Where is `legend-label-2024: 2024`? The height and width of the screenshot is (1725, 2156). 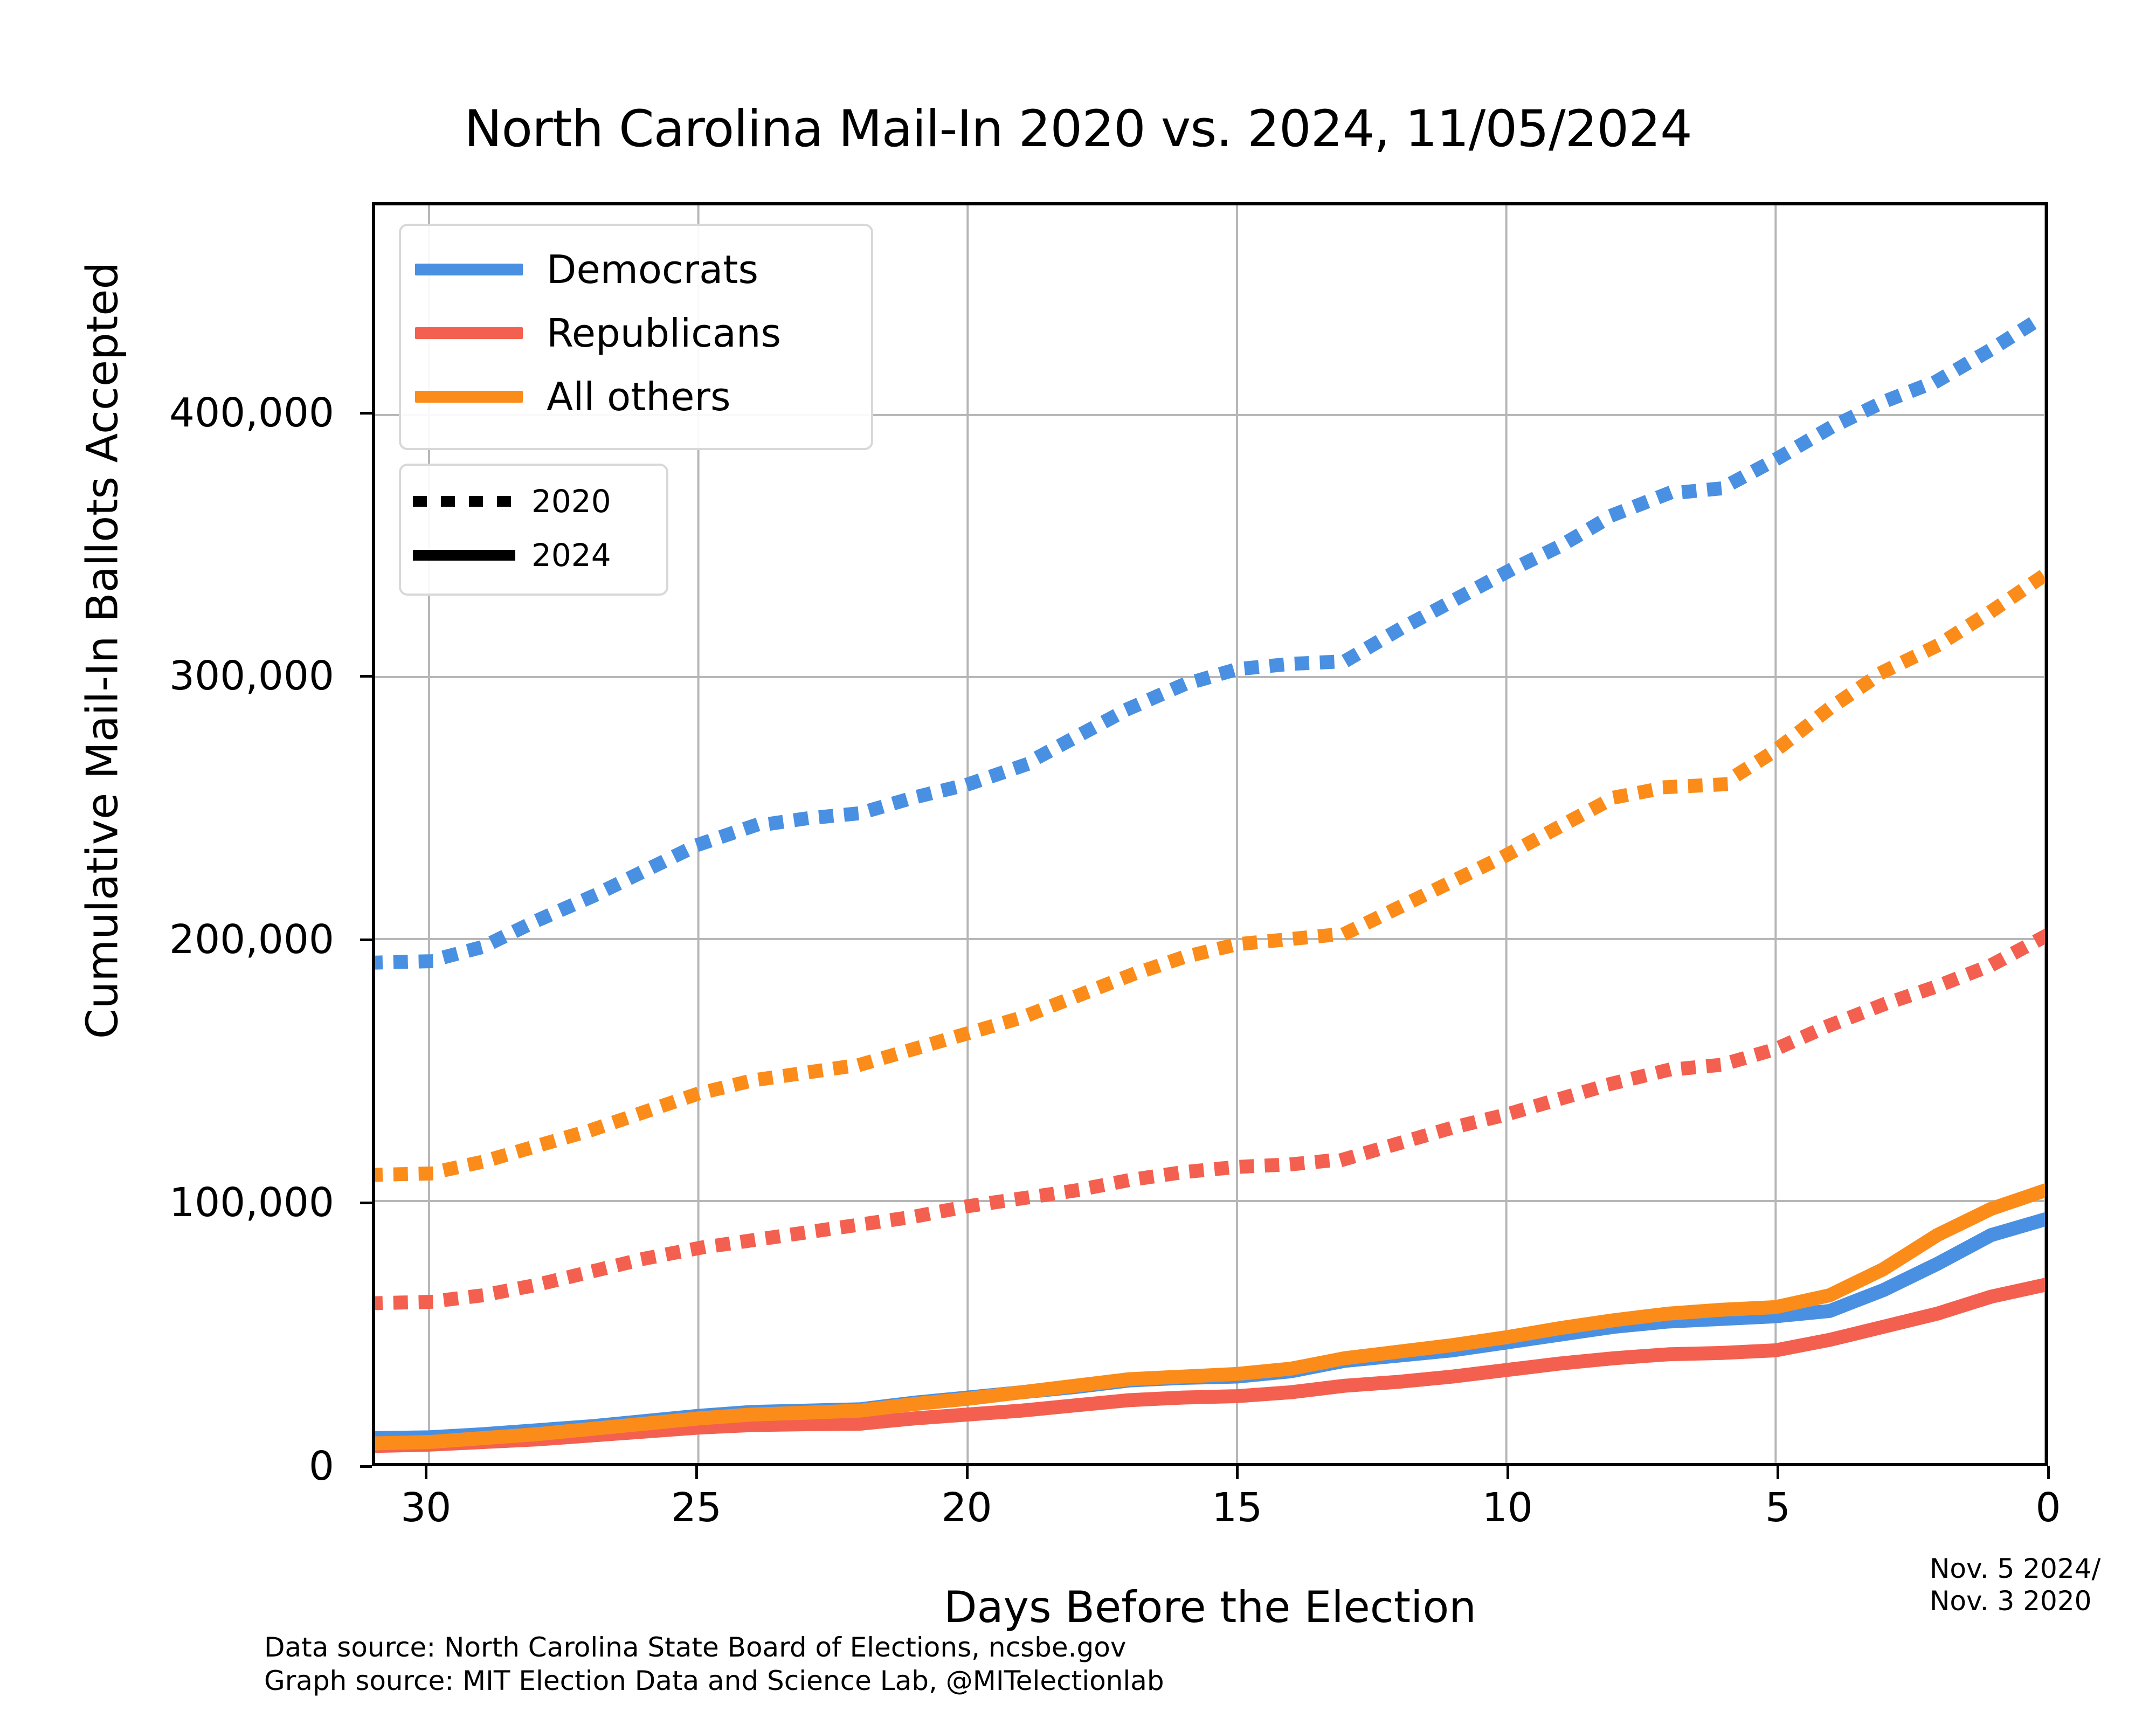
legend-label-2024: 2024 is located at coordinates (571, 555).